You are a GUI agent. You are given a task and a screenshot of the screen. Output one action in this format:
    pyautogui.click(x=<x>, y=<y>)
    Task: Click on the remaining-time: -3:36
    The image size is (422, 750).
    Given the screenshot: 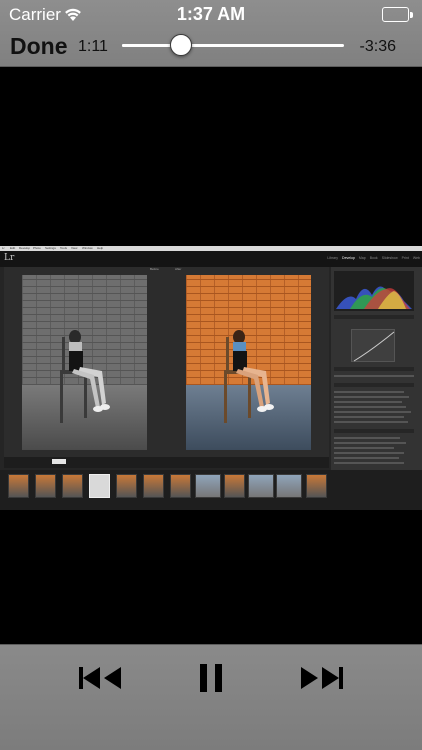 What is the action you would take?
    pyautogui.click(x=377, y=46)
    